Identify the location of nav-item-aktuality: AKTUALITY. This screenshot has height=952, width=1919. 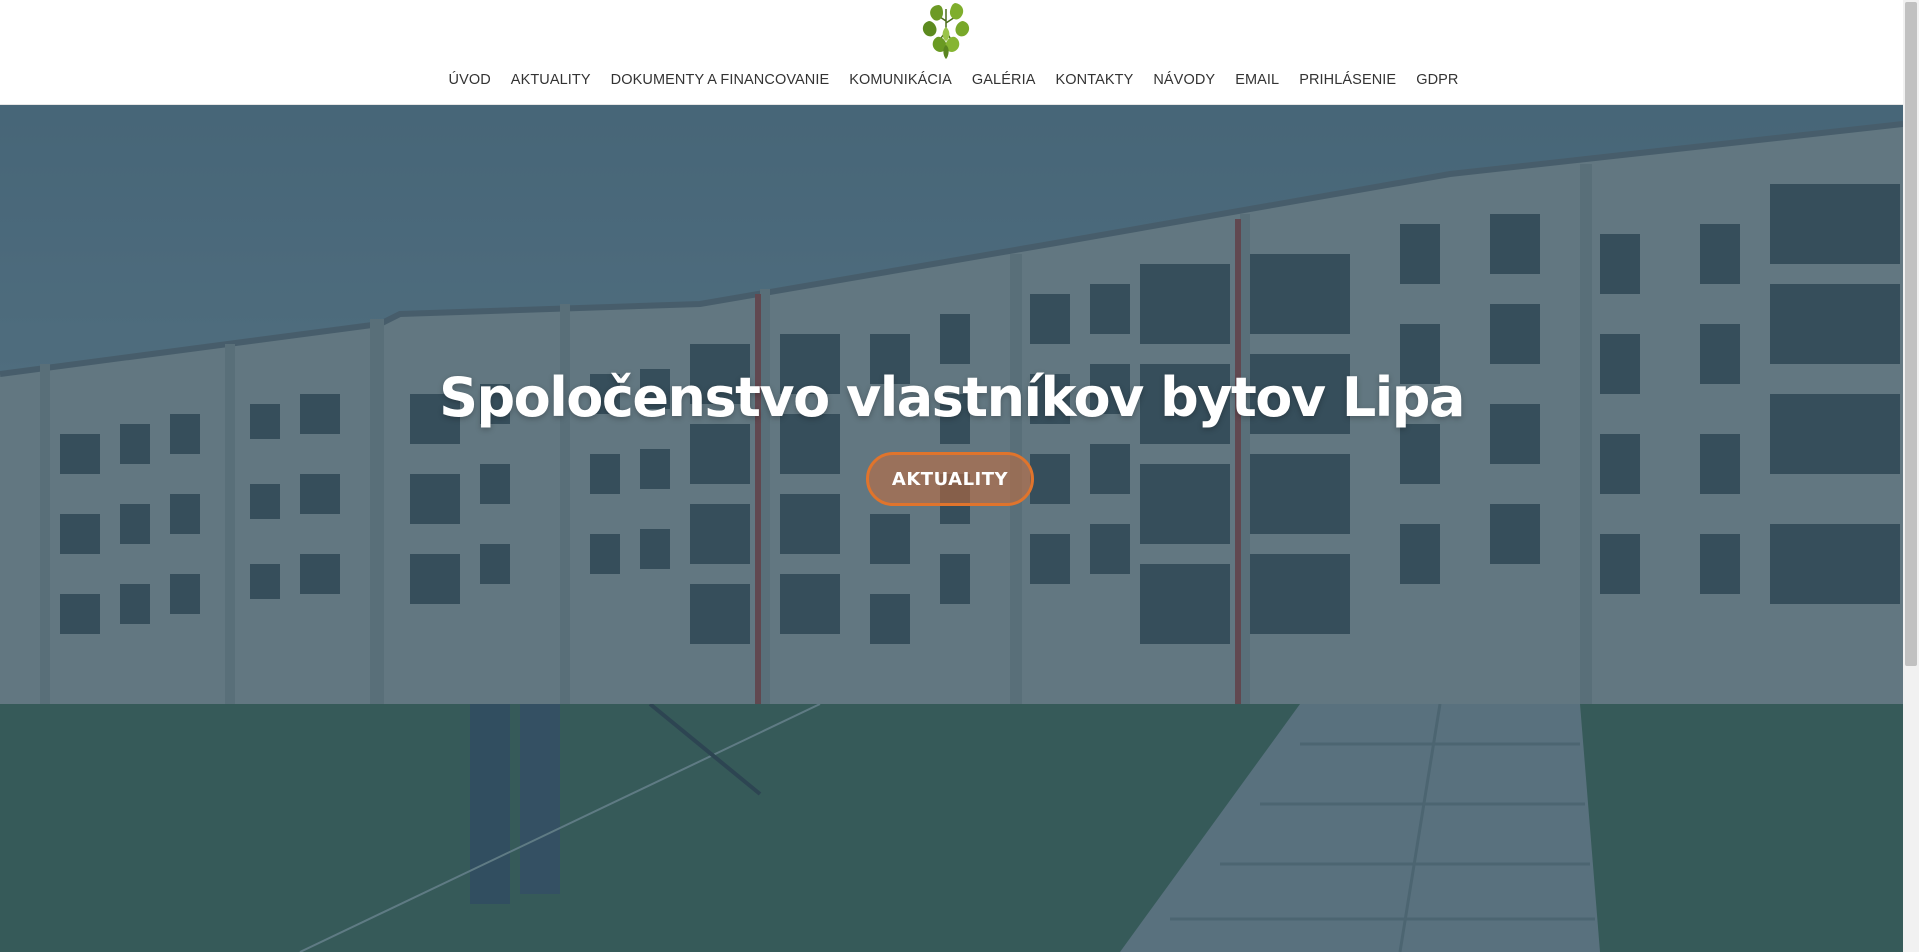
(551, 82).